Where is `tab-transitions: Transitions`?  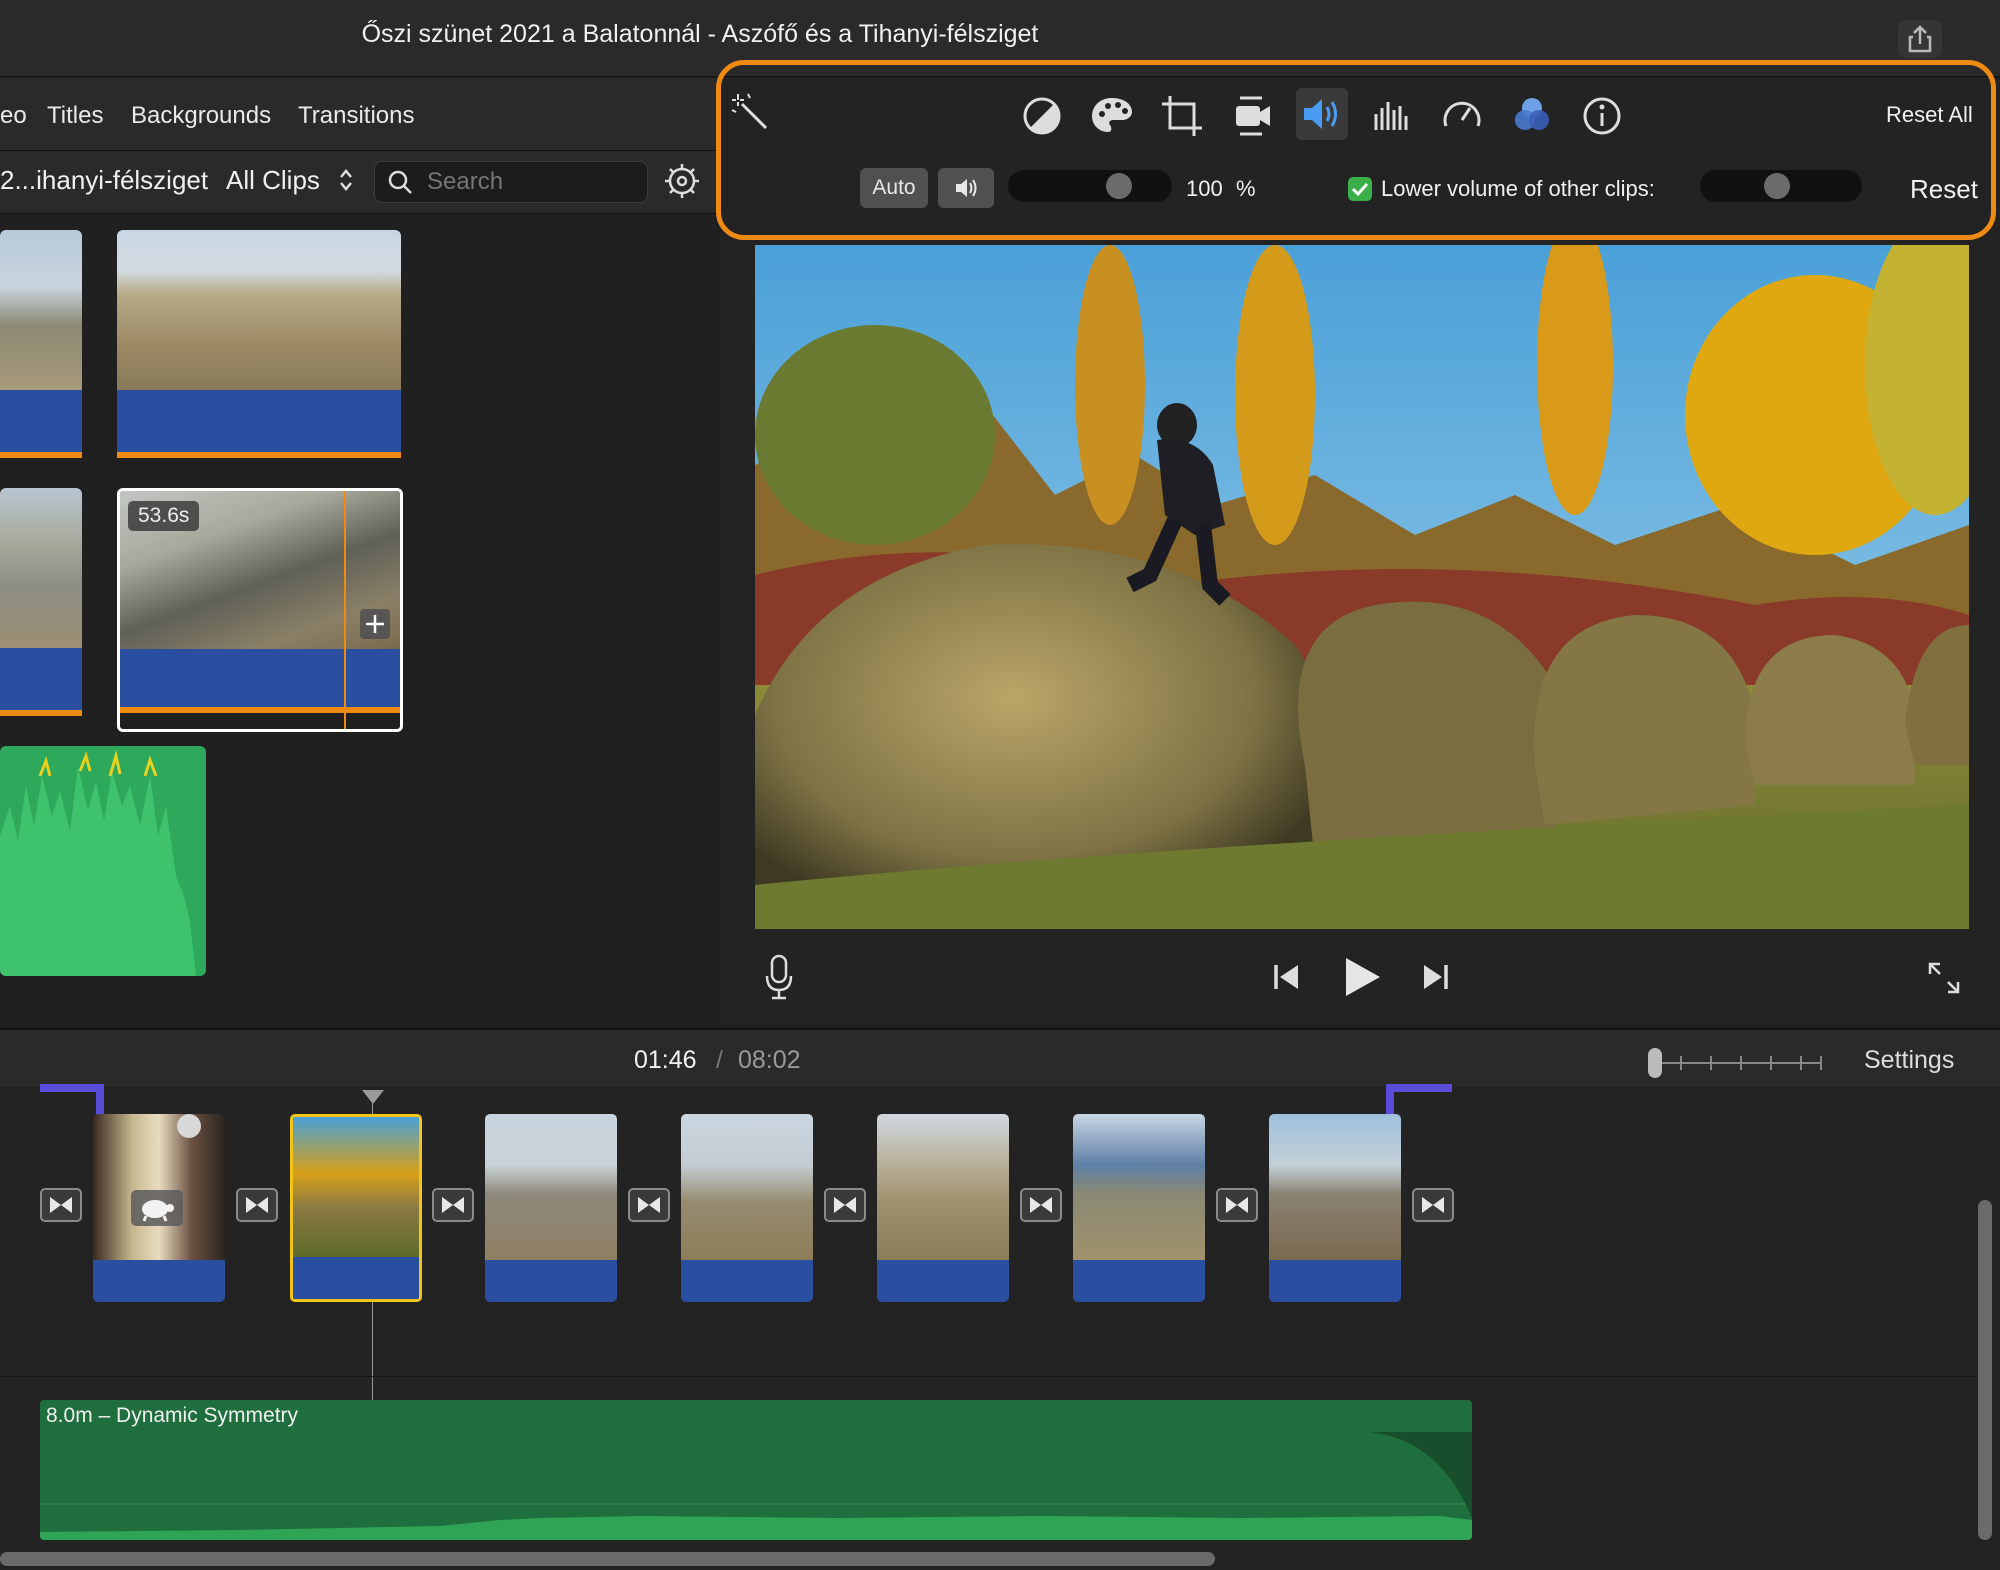 tab-transitions: Transitions is located at coordinates (356, 116).